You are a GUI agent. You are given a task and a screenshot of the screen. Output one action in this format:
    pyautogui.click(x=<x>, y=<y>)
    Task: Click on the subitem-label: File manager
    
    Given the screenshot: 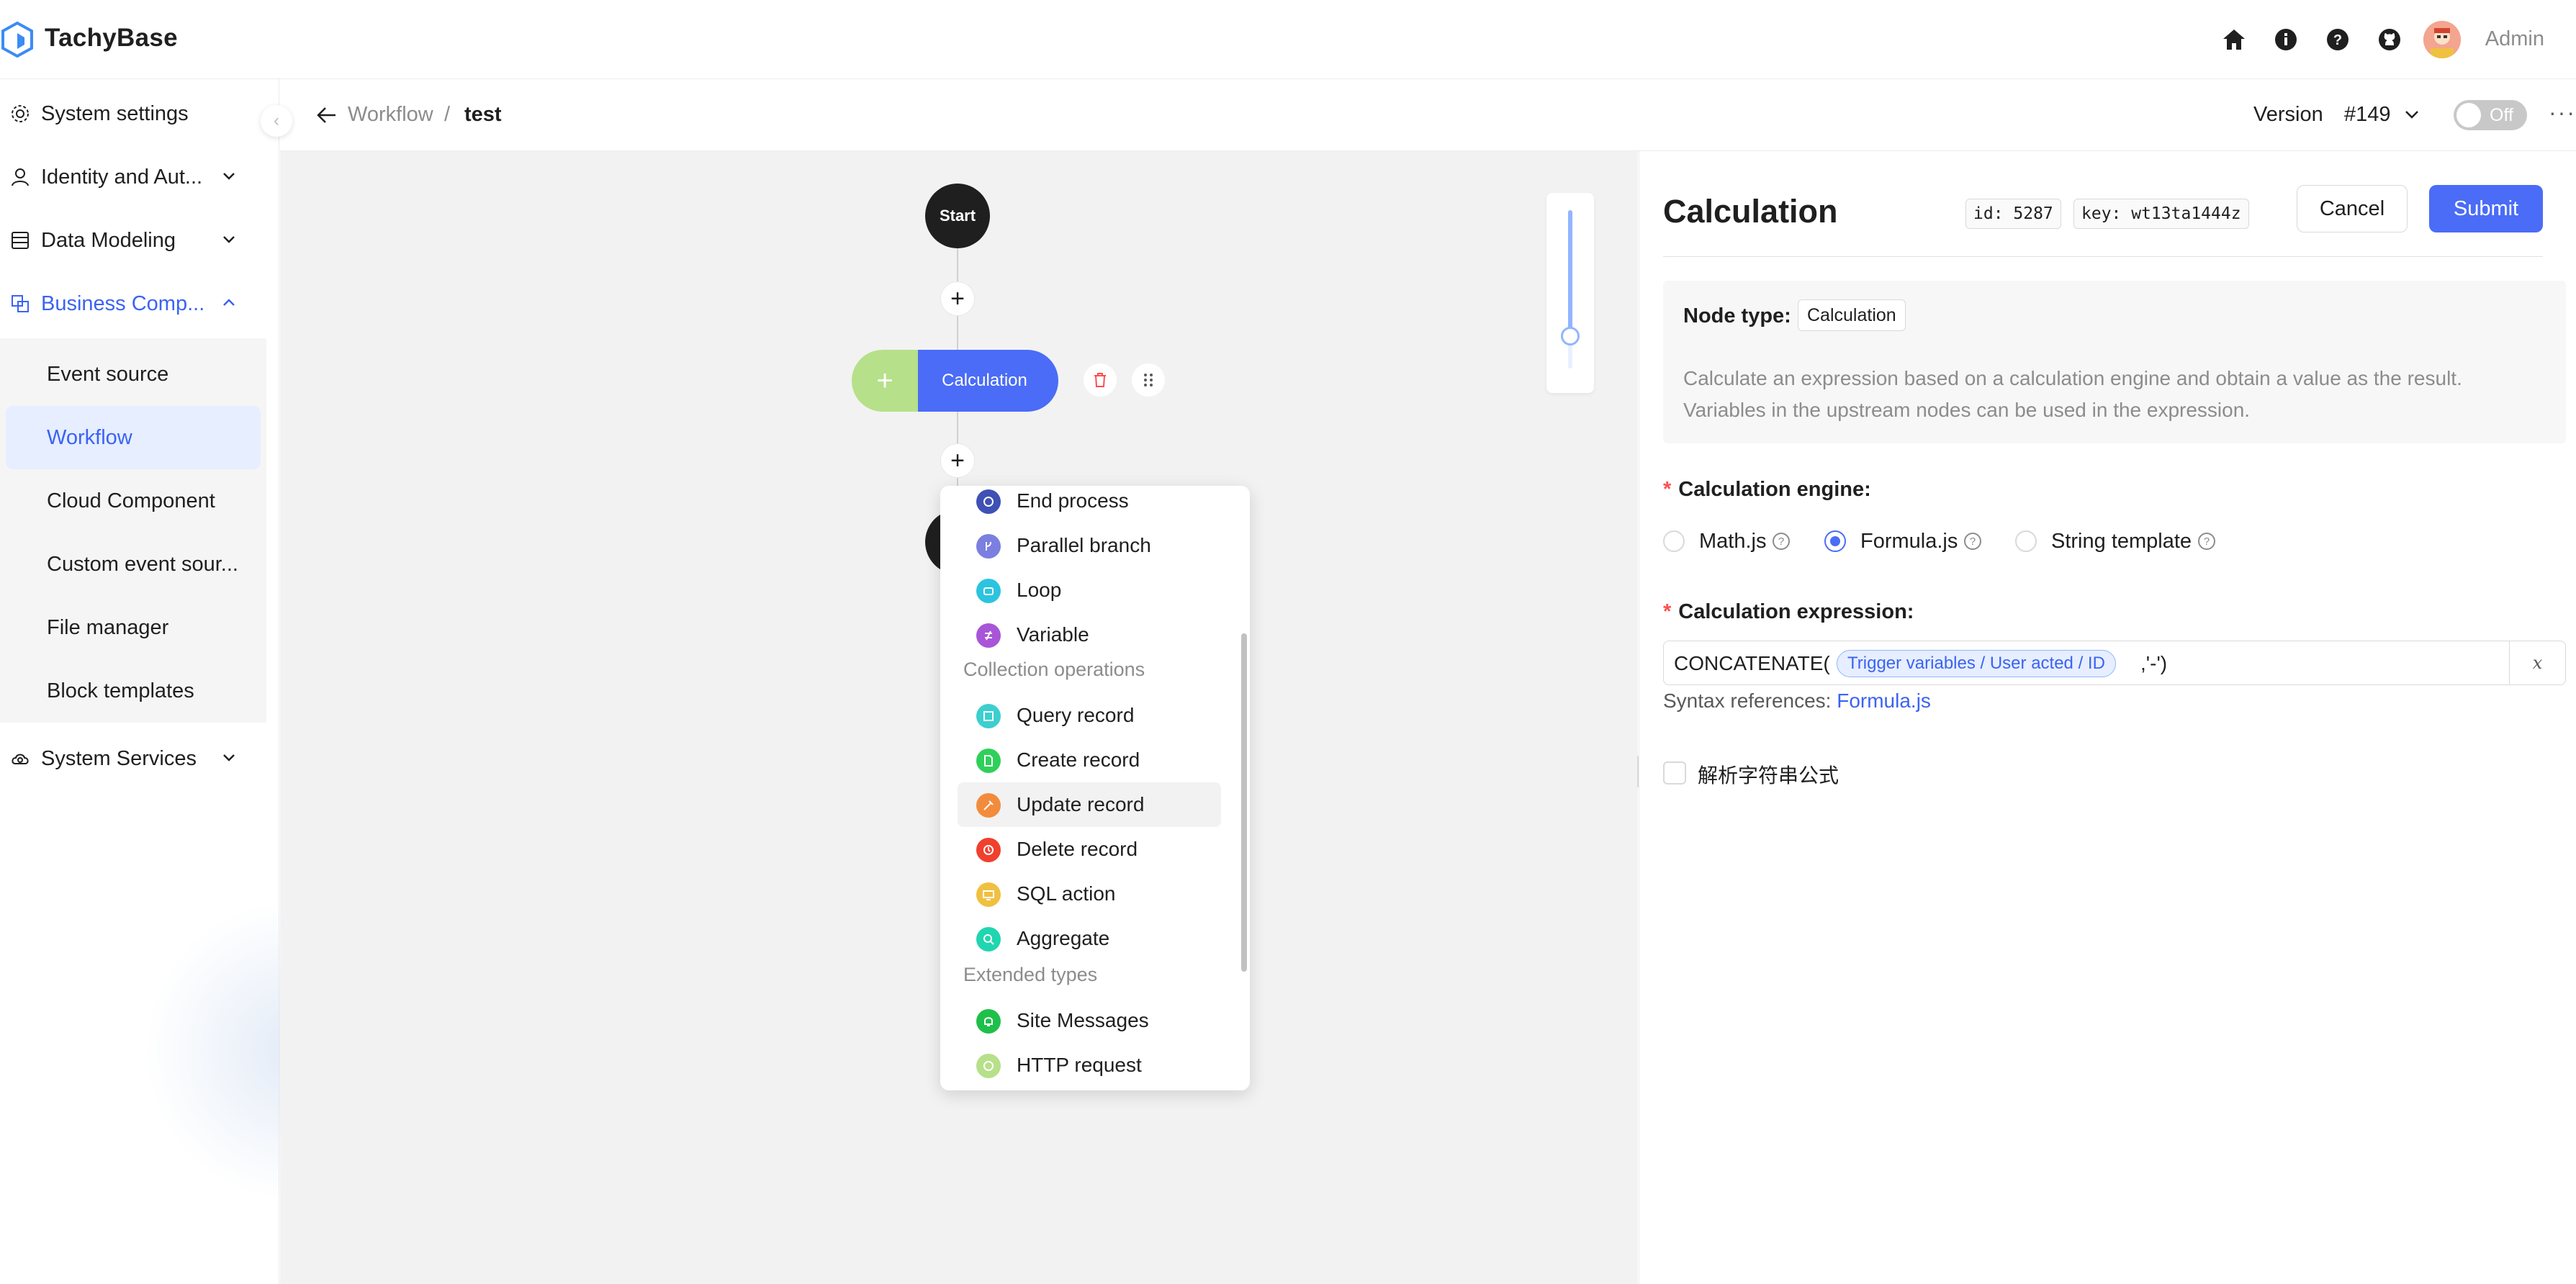 What is the action you would take?
    pyautogui.click(x=108, y=627)
    